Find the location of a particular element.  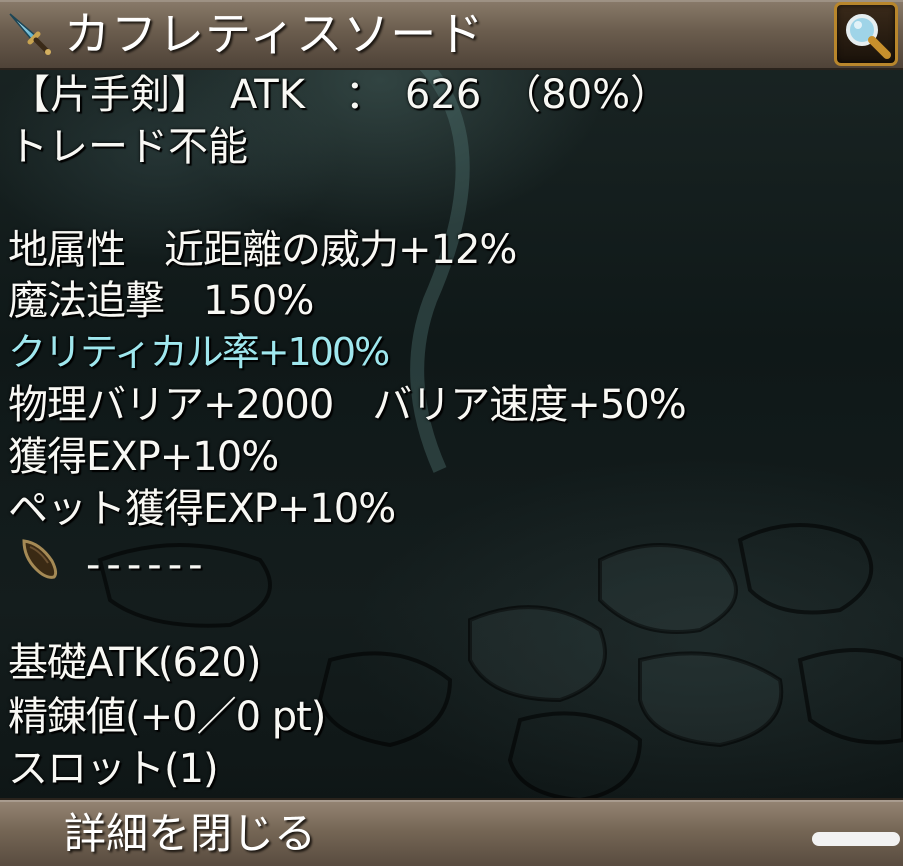

close-details-button: 詳細を閉じる is located at coordinates (451, 832).